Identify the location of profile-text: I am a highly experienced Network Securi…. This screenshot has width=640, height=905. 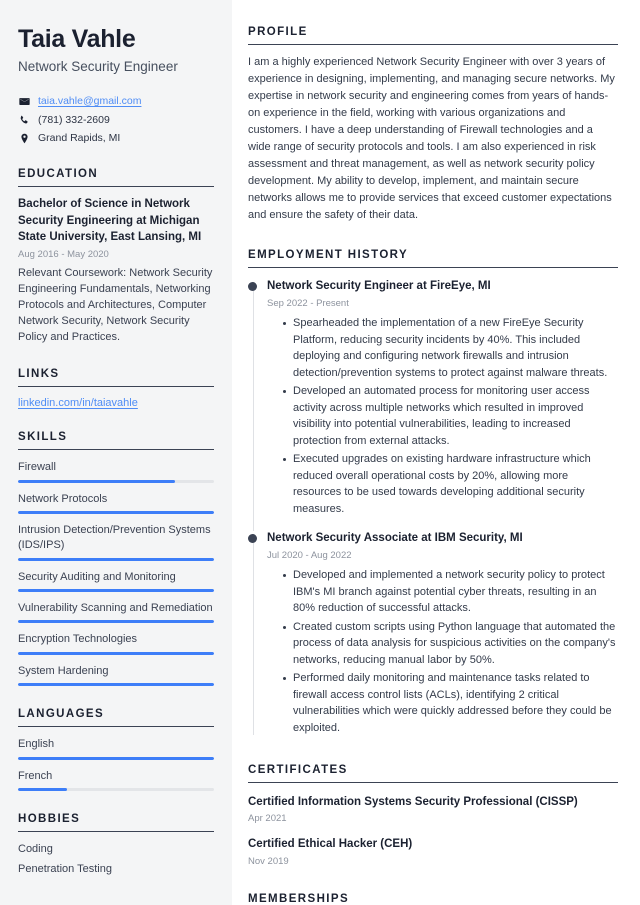
(431, 139).